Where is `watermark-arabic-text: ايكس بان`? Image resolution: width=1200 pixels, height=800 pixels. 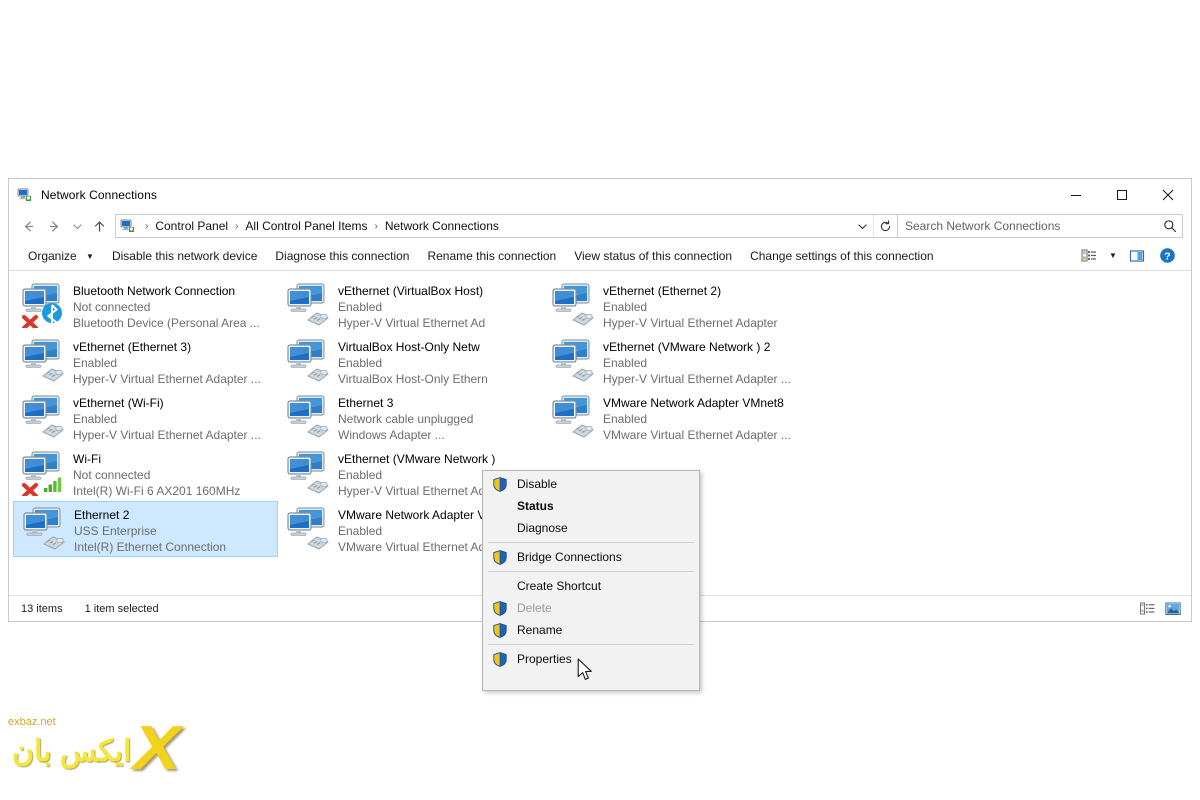
watermark-arabic-text: ايكس بان is located at coordinates (72, 751).